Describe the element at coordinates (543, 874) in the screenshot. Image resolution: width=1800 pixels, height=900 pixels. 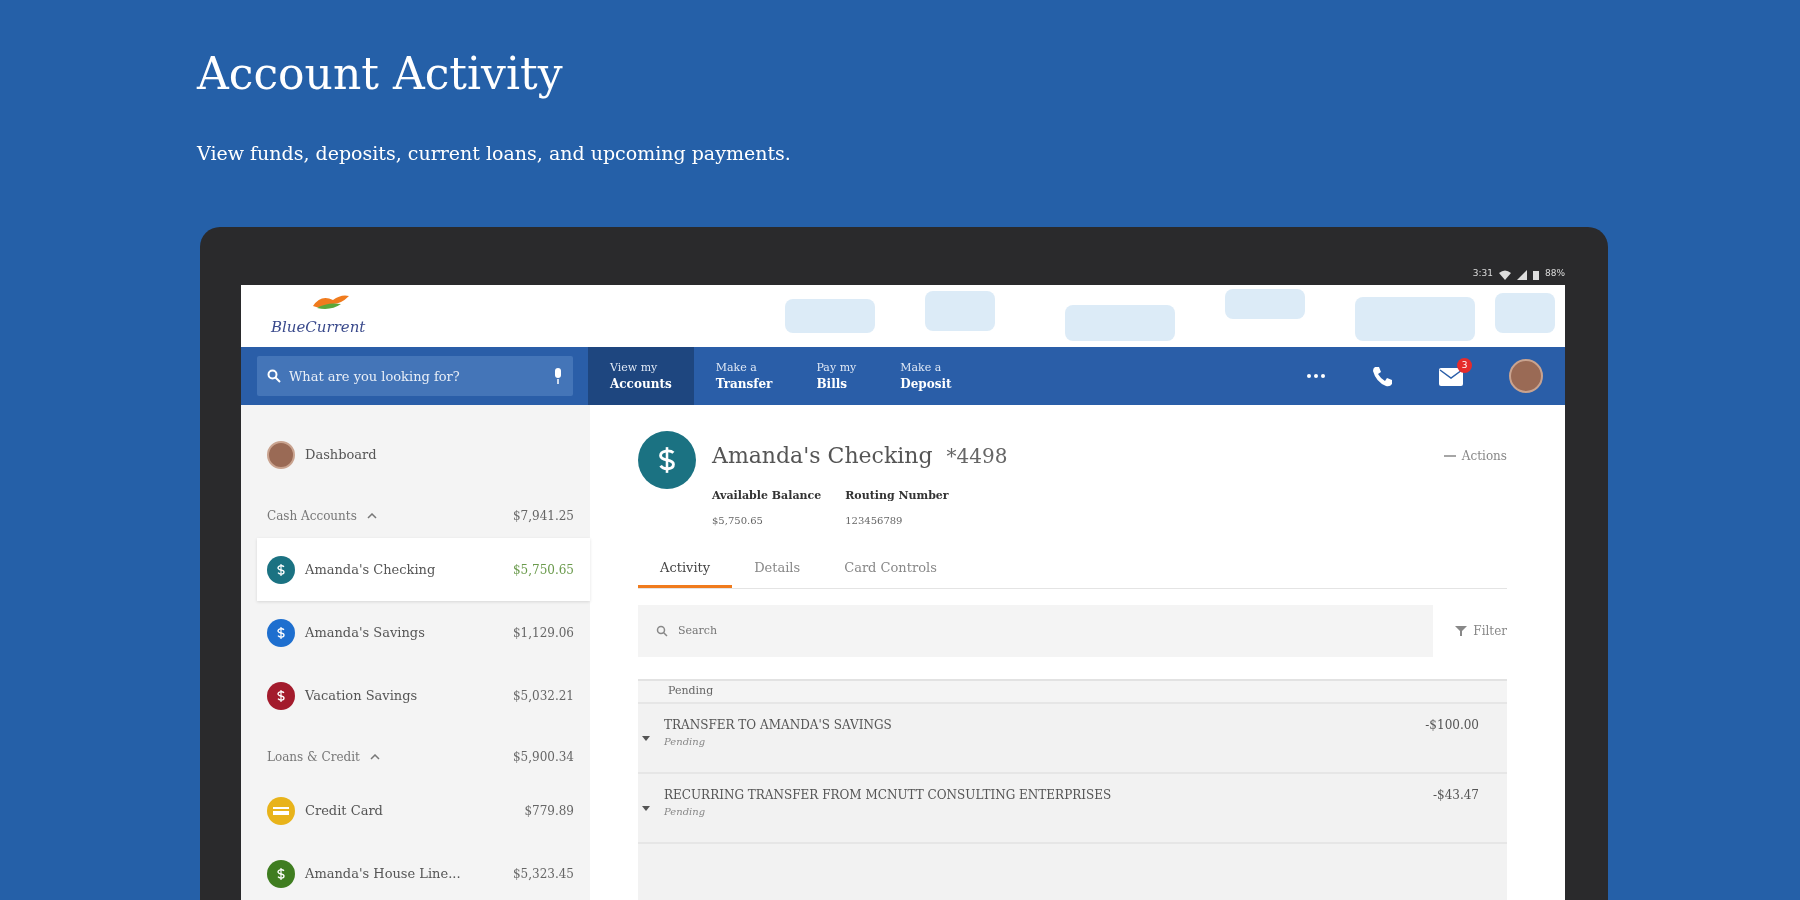
I see `account-amount: $5,323.45` at that location.